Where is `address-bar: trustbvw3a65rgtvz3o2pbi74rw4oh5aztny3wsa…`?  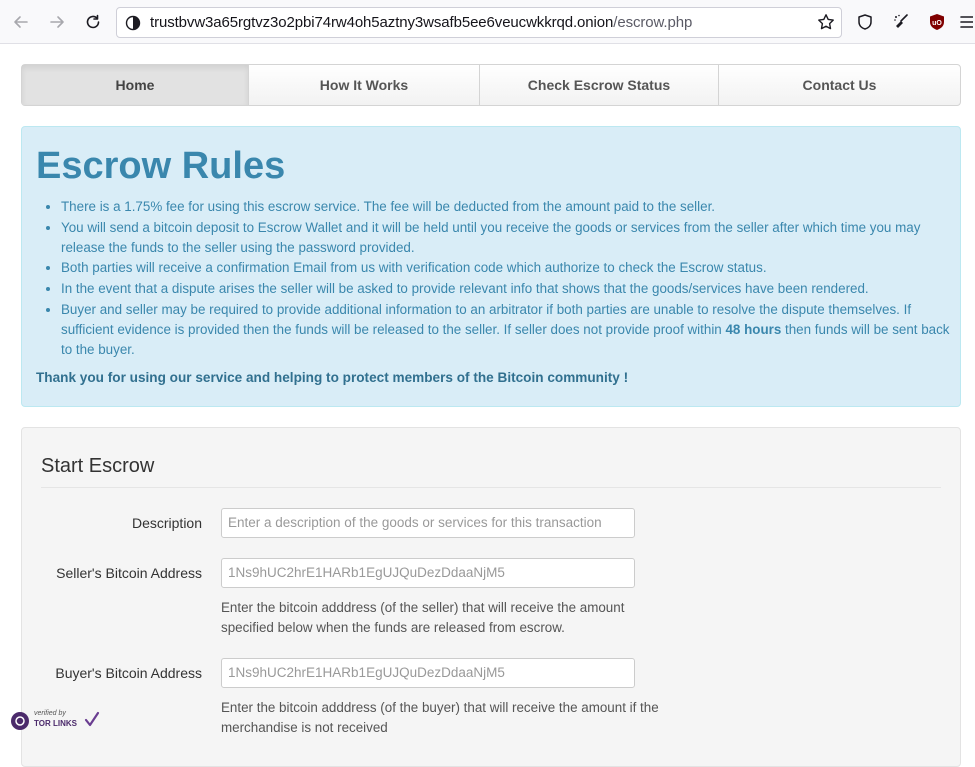
address-bar: trustbvw3a65rgtvz3o2pbi74rw4oh5aztny3wsa… is located at coordinates (479, 22).